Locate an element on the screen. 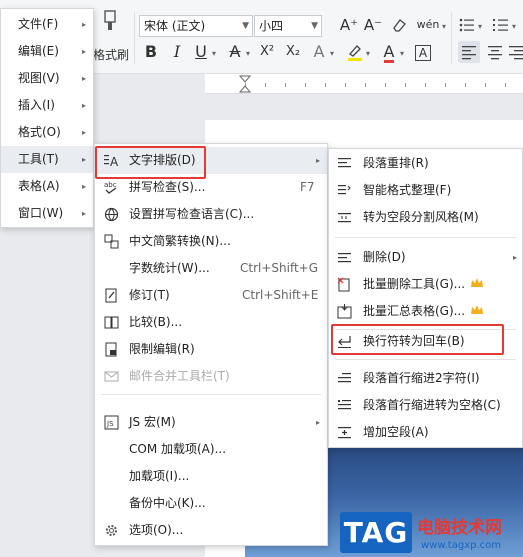 Image resolution: width=523 pixels, height=557 pixels. superscript-icon: X² is located at coordinates (267, 51).